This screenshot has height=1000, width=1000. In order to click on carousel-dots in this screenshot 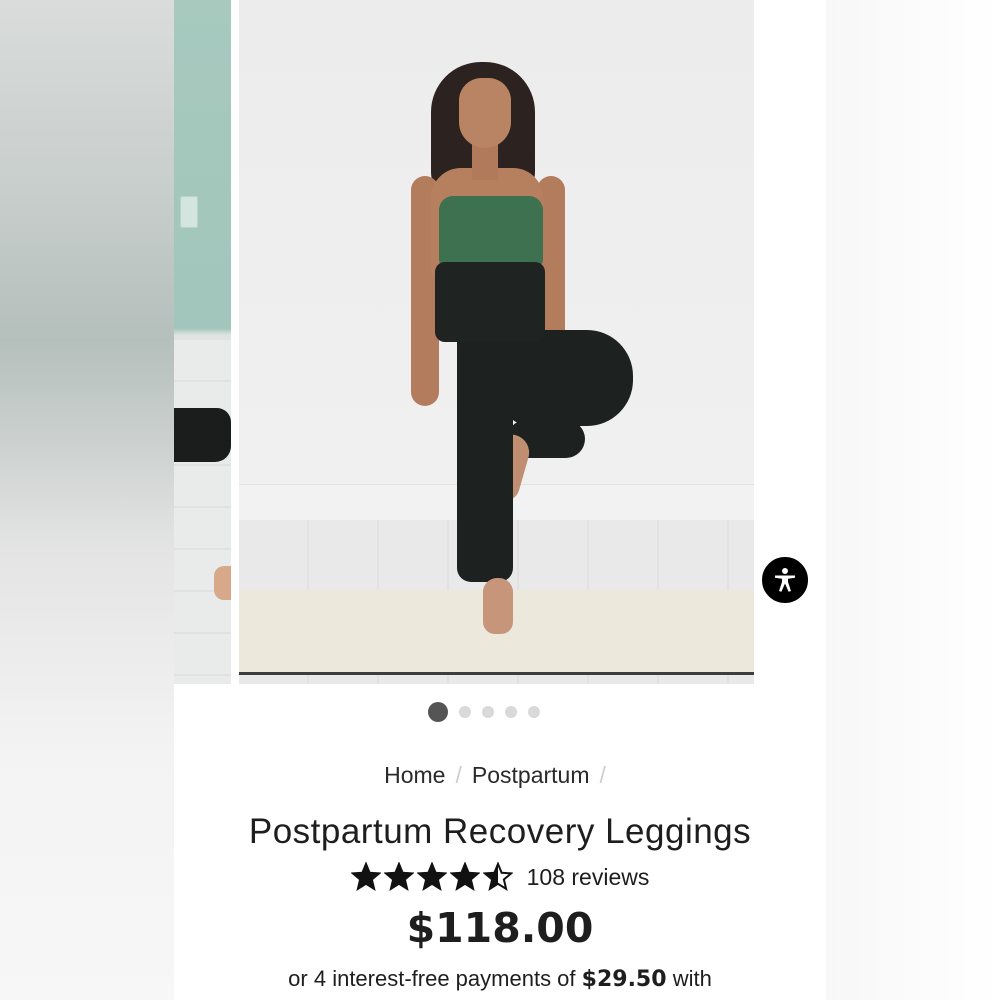, I will do `click(484, 712)`.